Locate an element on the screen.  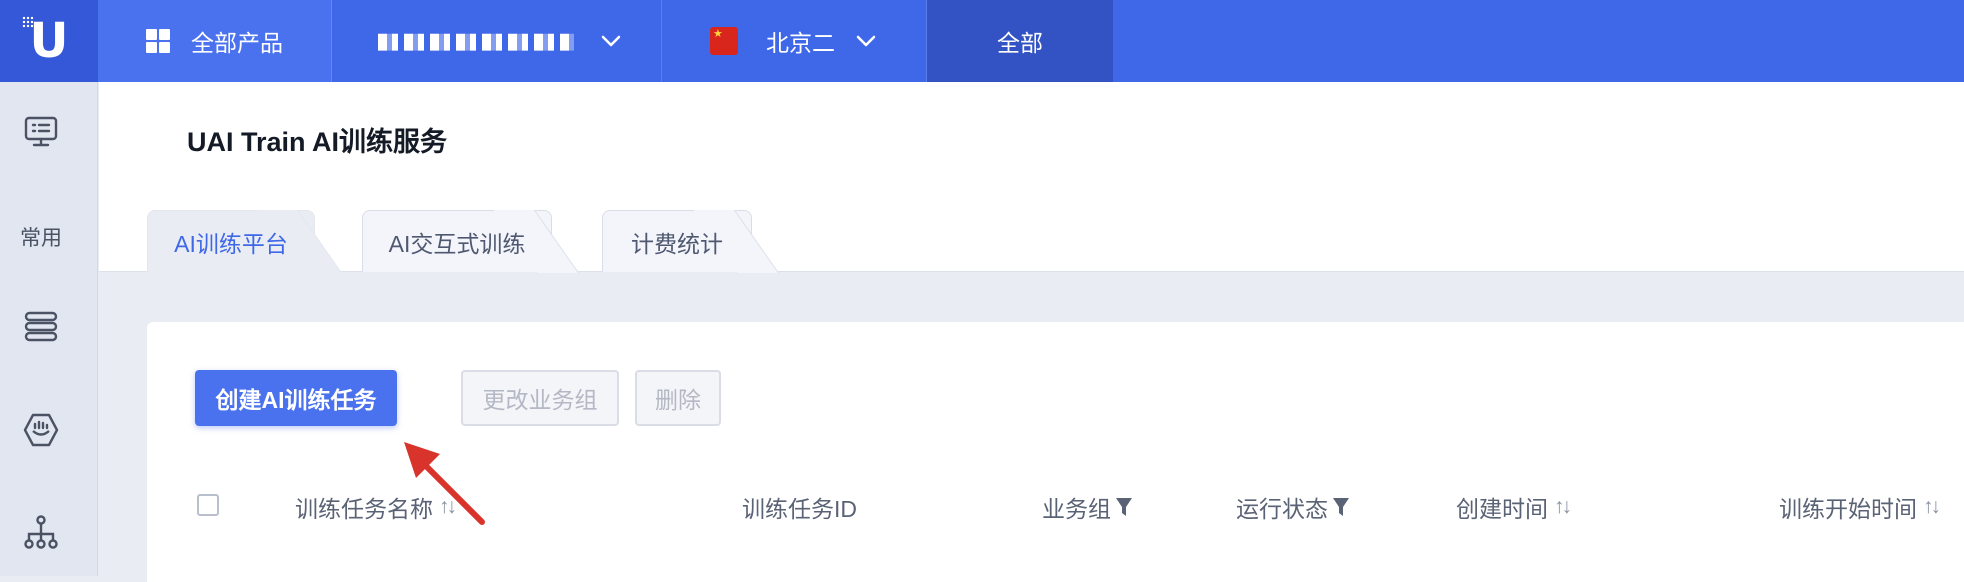
region-selector: ★ 北京二 is located at coordinates (794, 41).